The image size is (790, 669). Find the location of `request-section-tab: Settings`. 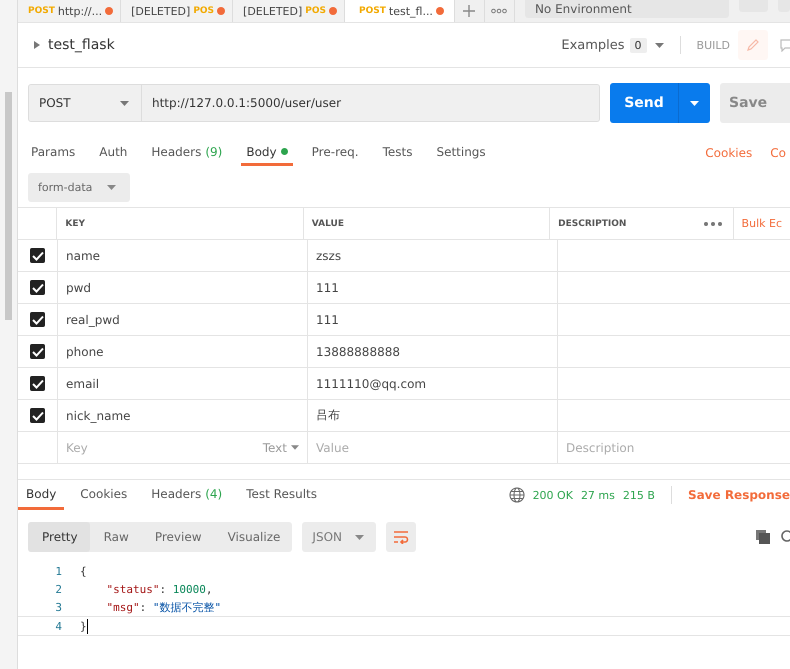

request-section-tab: Settings is located at coordinates (461, 153).